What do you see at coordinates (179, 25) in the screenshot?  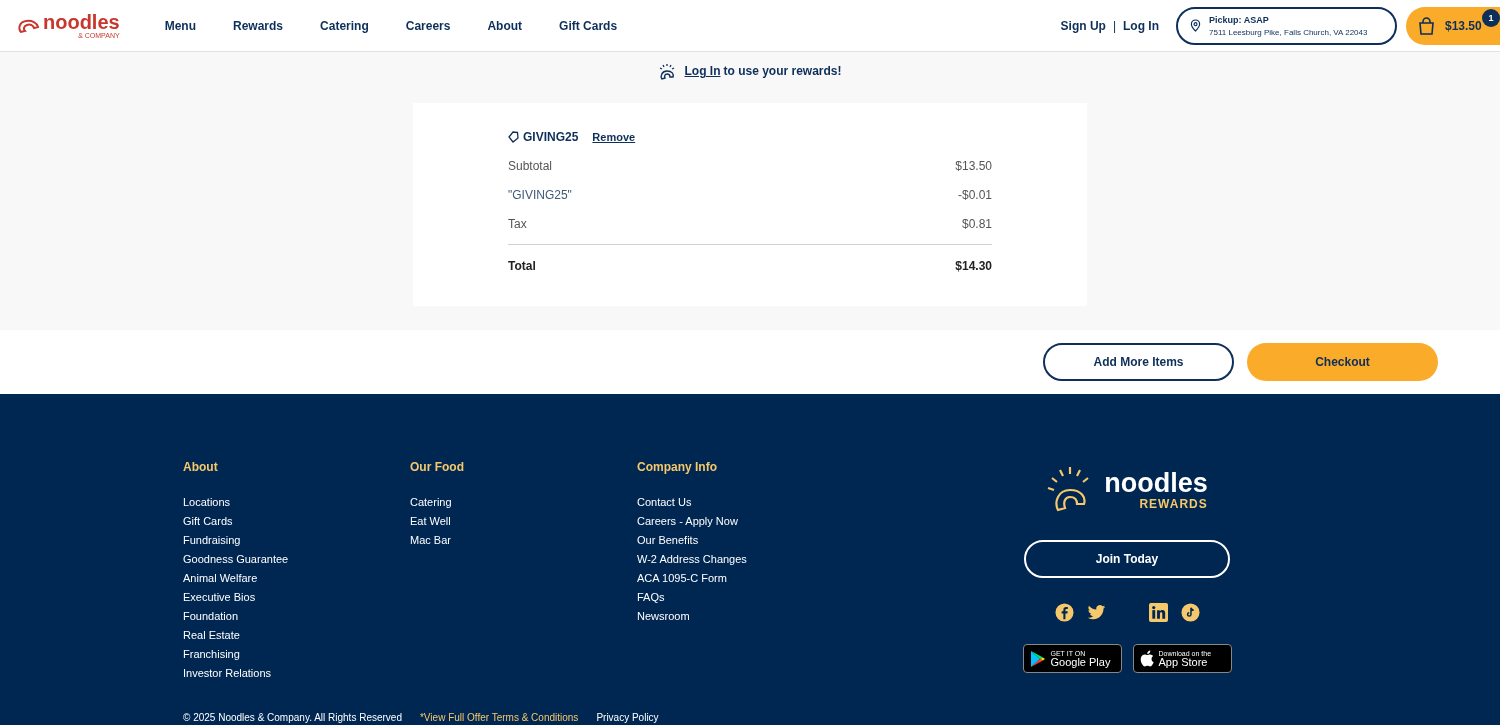 I see `nav-link: Menu` at bounding box center [179, 25].